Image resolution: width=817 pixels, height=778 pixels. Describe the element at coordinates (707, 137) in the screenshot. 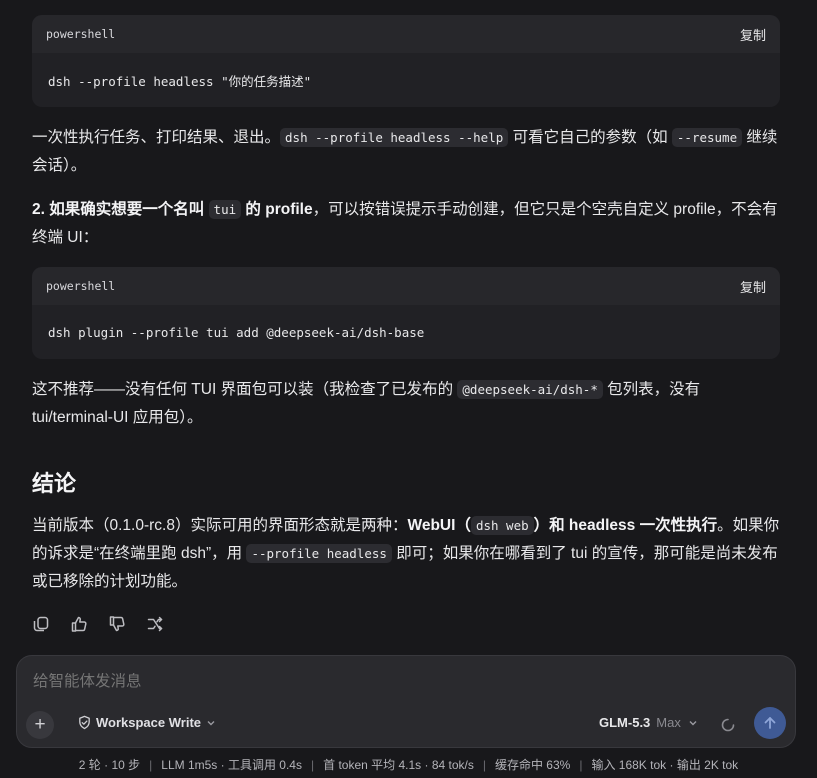

I see `inline-code: --resume` at that location.